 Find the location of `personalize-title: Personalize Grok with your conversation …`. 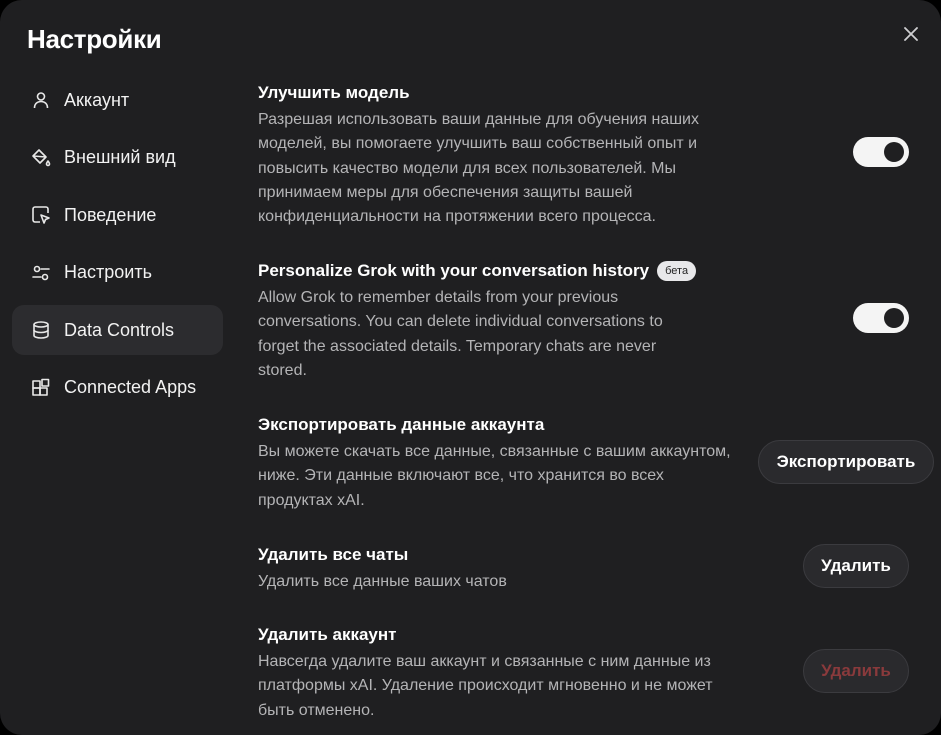

personalize-title: Personalize Grok with your conversation … is located at coordinates (454, 270).